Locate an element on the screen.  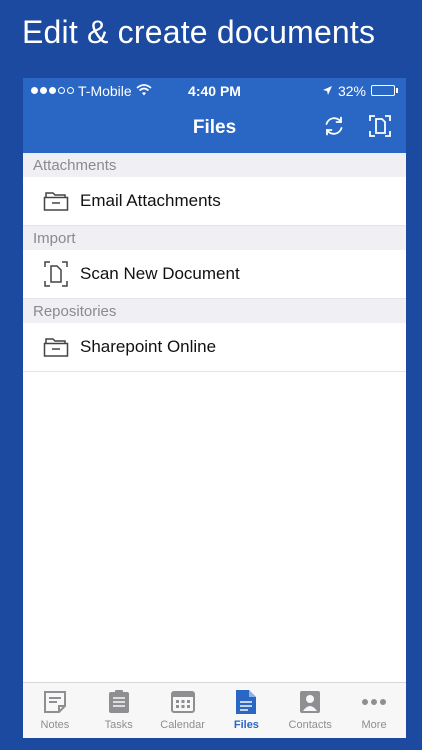
tasks-icon is located at coordinates (119, 702).